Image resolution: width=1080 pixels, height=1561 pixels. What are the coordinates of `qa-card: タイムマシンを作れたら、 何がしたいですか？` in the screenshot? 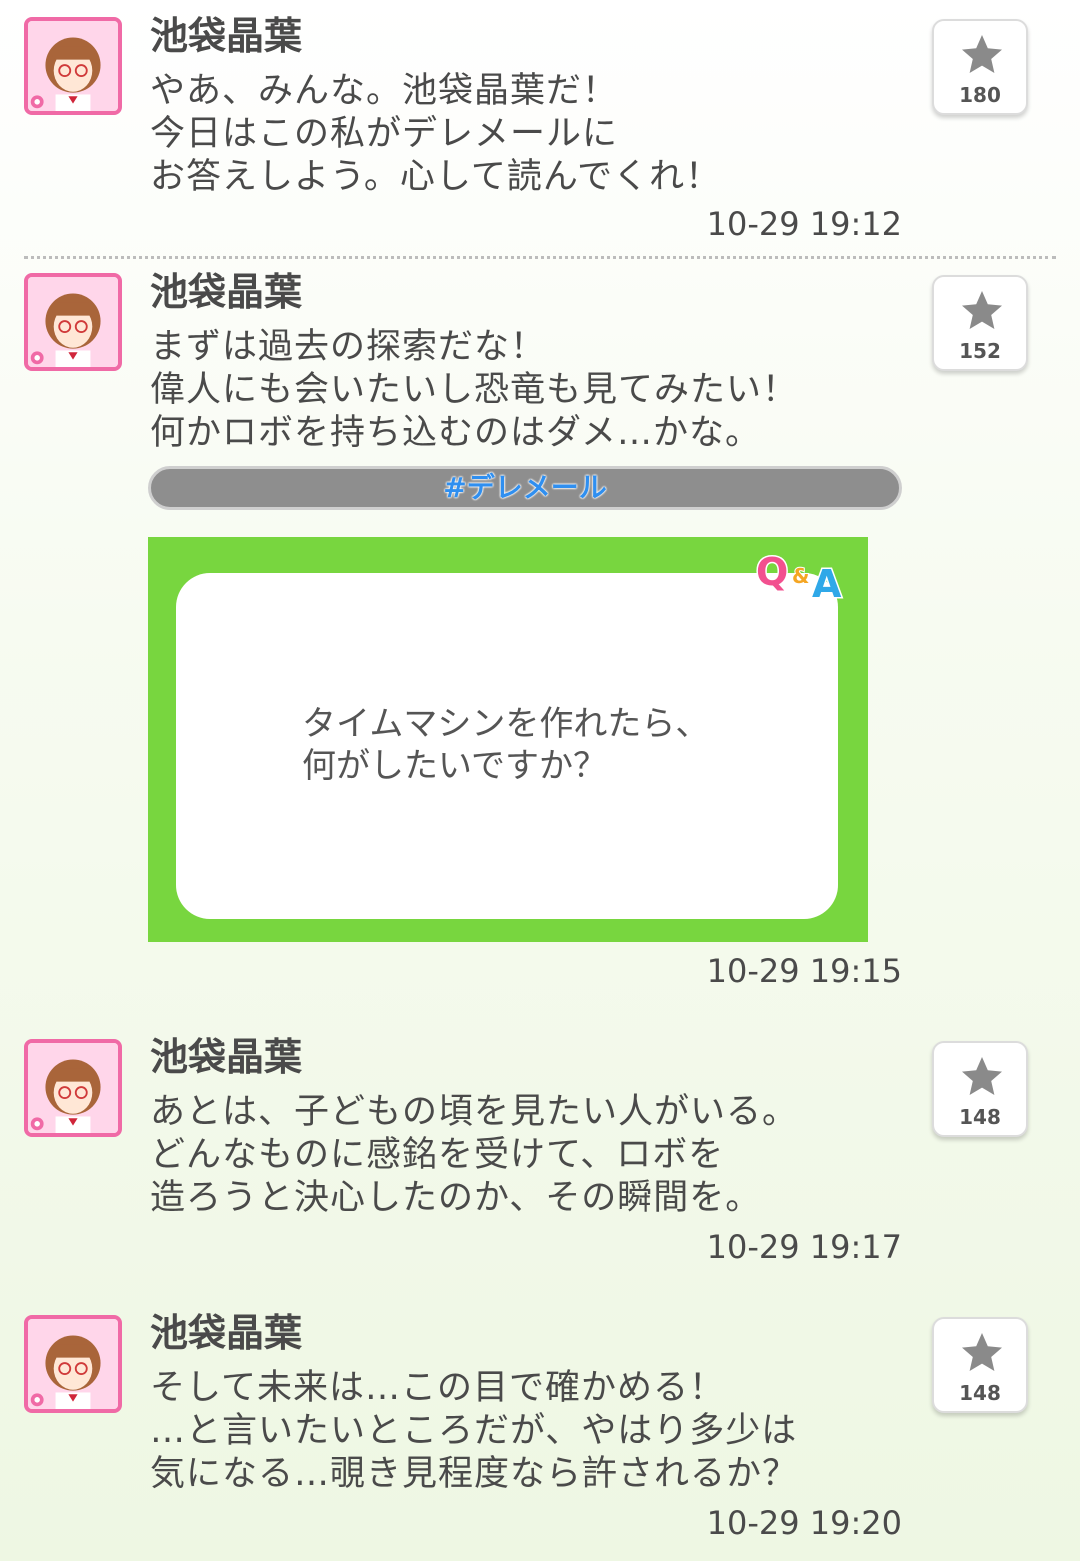 It's located at (507, 746).